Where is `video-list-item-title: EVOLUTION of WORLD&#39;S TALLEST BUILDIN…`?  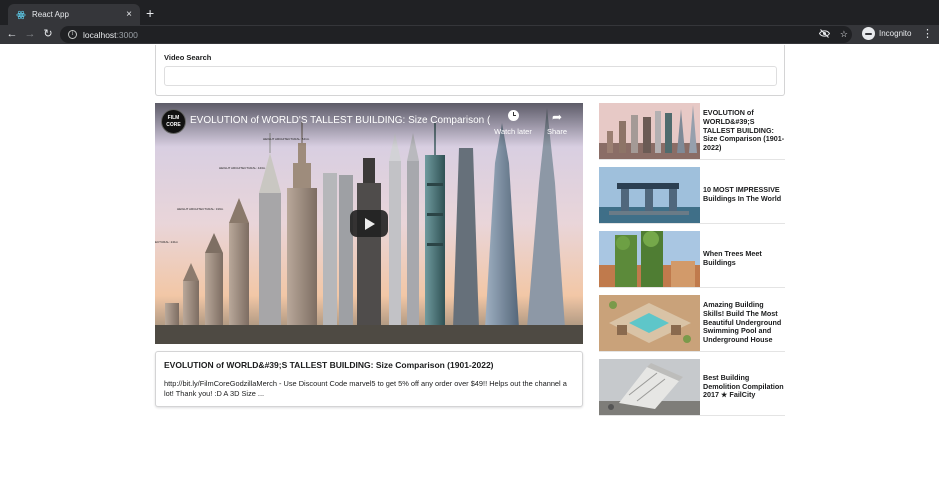 video-list-item-title: EVOLUTION of WORLD&#39;S TALLEST BUILDIN… is located at coordinates (744, 131).